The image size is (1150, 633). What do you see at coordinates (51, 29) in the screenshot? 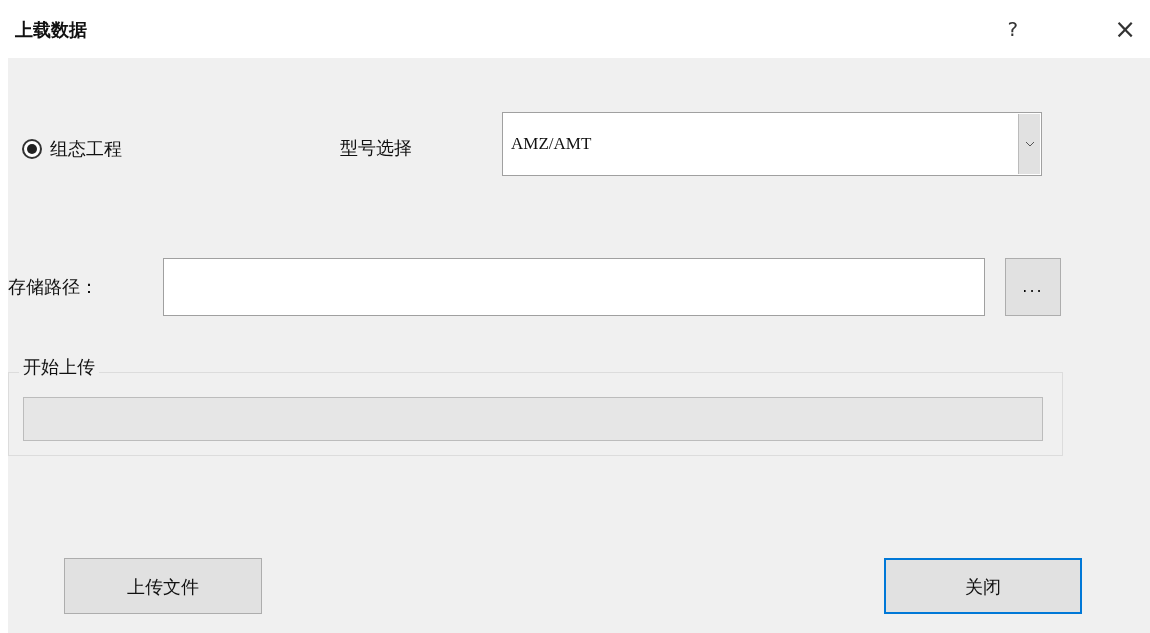
I see `window-title: 上载数据` at bounding box center [51, 29].